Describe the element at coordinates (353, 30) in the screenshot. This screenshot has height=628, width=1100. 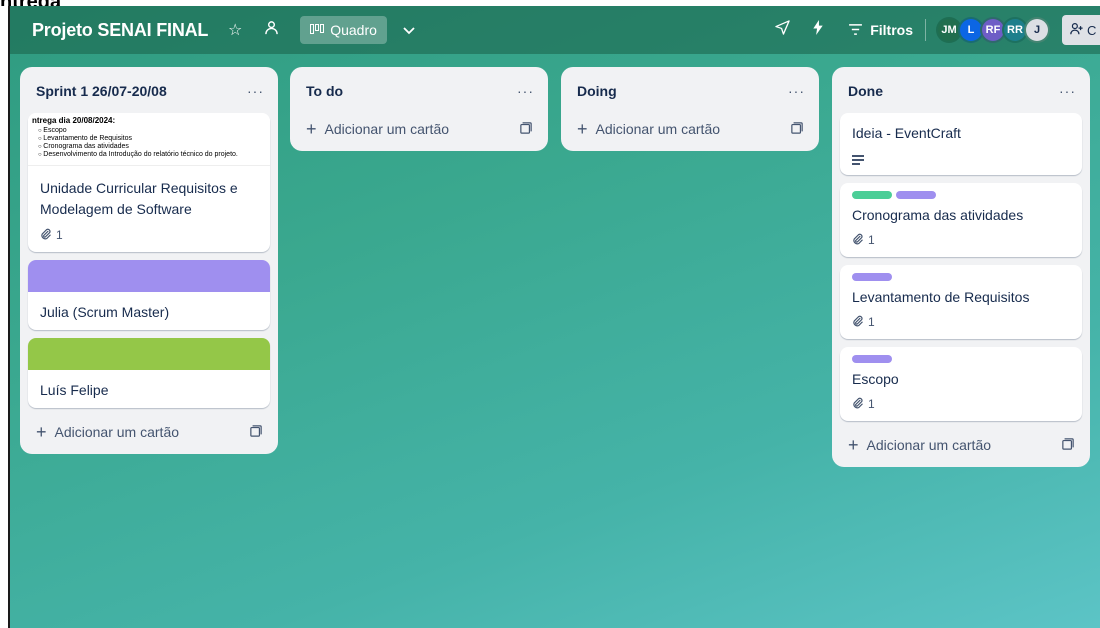
I see `board-view-label: Quadro` at that location.